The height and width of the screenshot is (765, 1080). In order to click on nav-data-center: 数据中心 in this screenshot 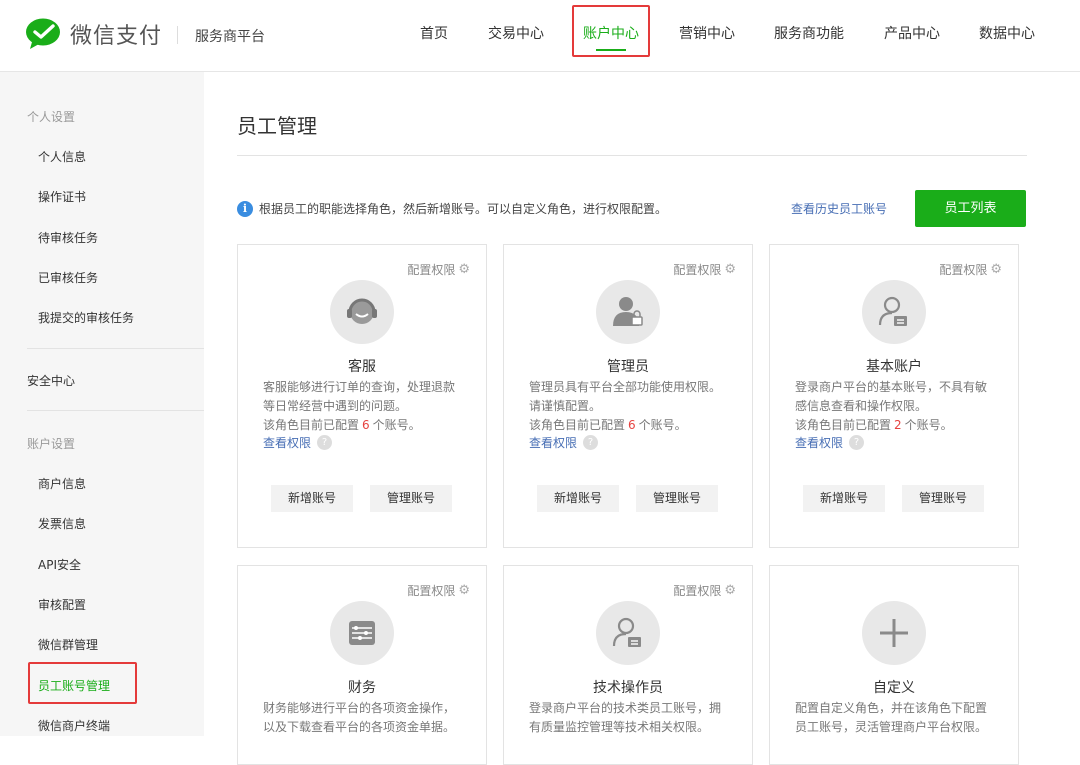, I will do `click(1007, 36)`.